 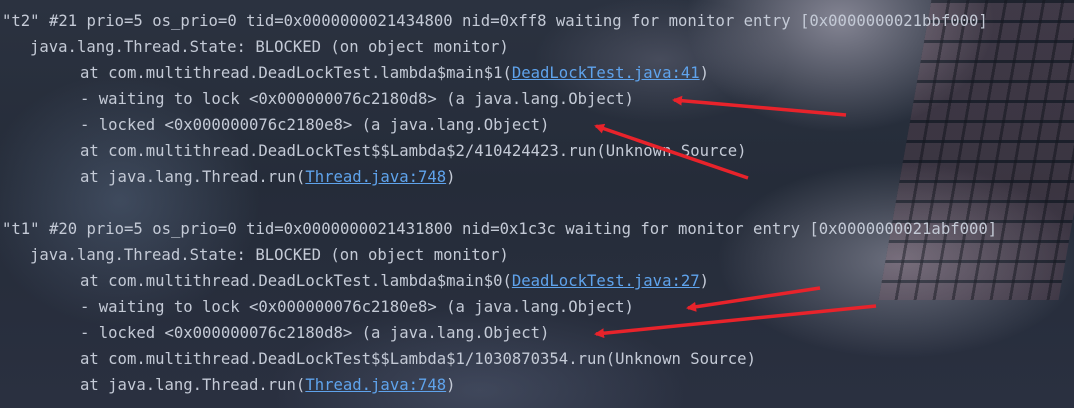 What do you see at coordinates (606, 73) in the screenshot?
I see `source-link-deadlocktest-41: DeadLockTest.java:41` at bounding box center [606, 73].